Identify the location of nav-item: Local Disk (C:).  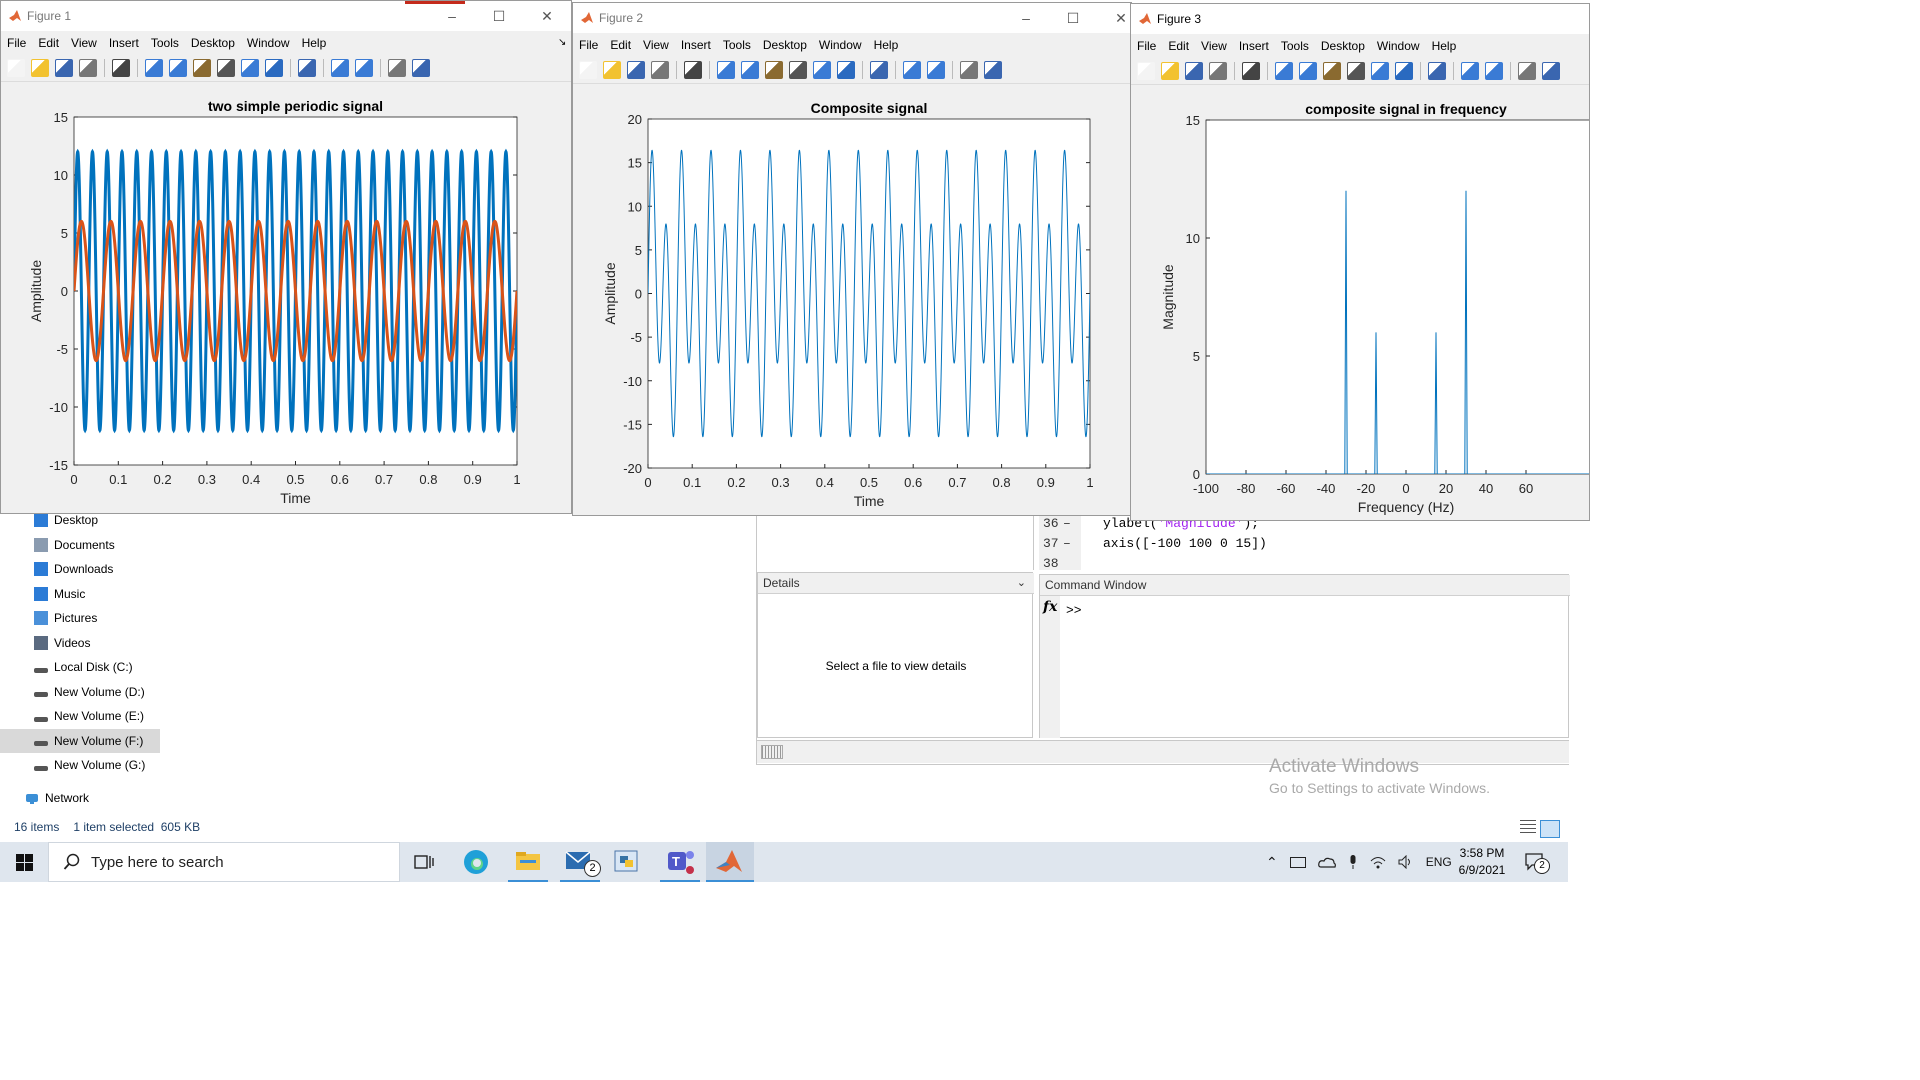
(80, 667).